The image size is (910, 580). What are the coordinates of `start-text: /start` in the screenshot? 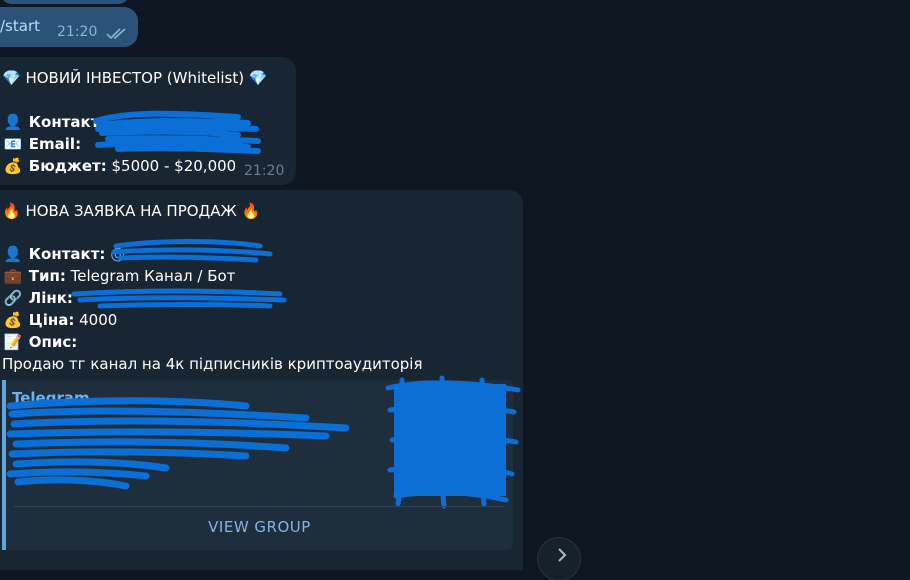 It's located at (20, 26).